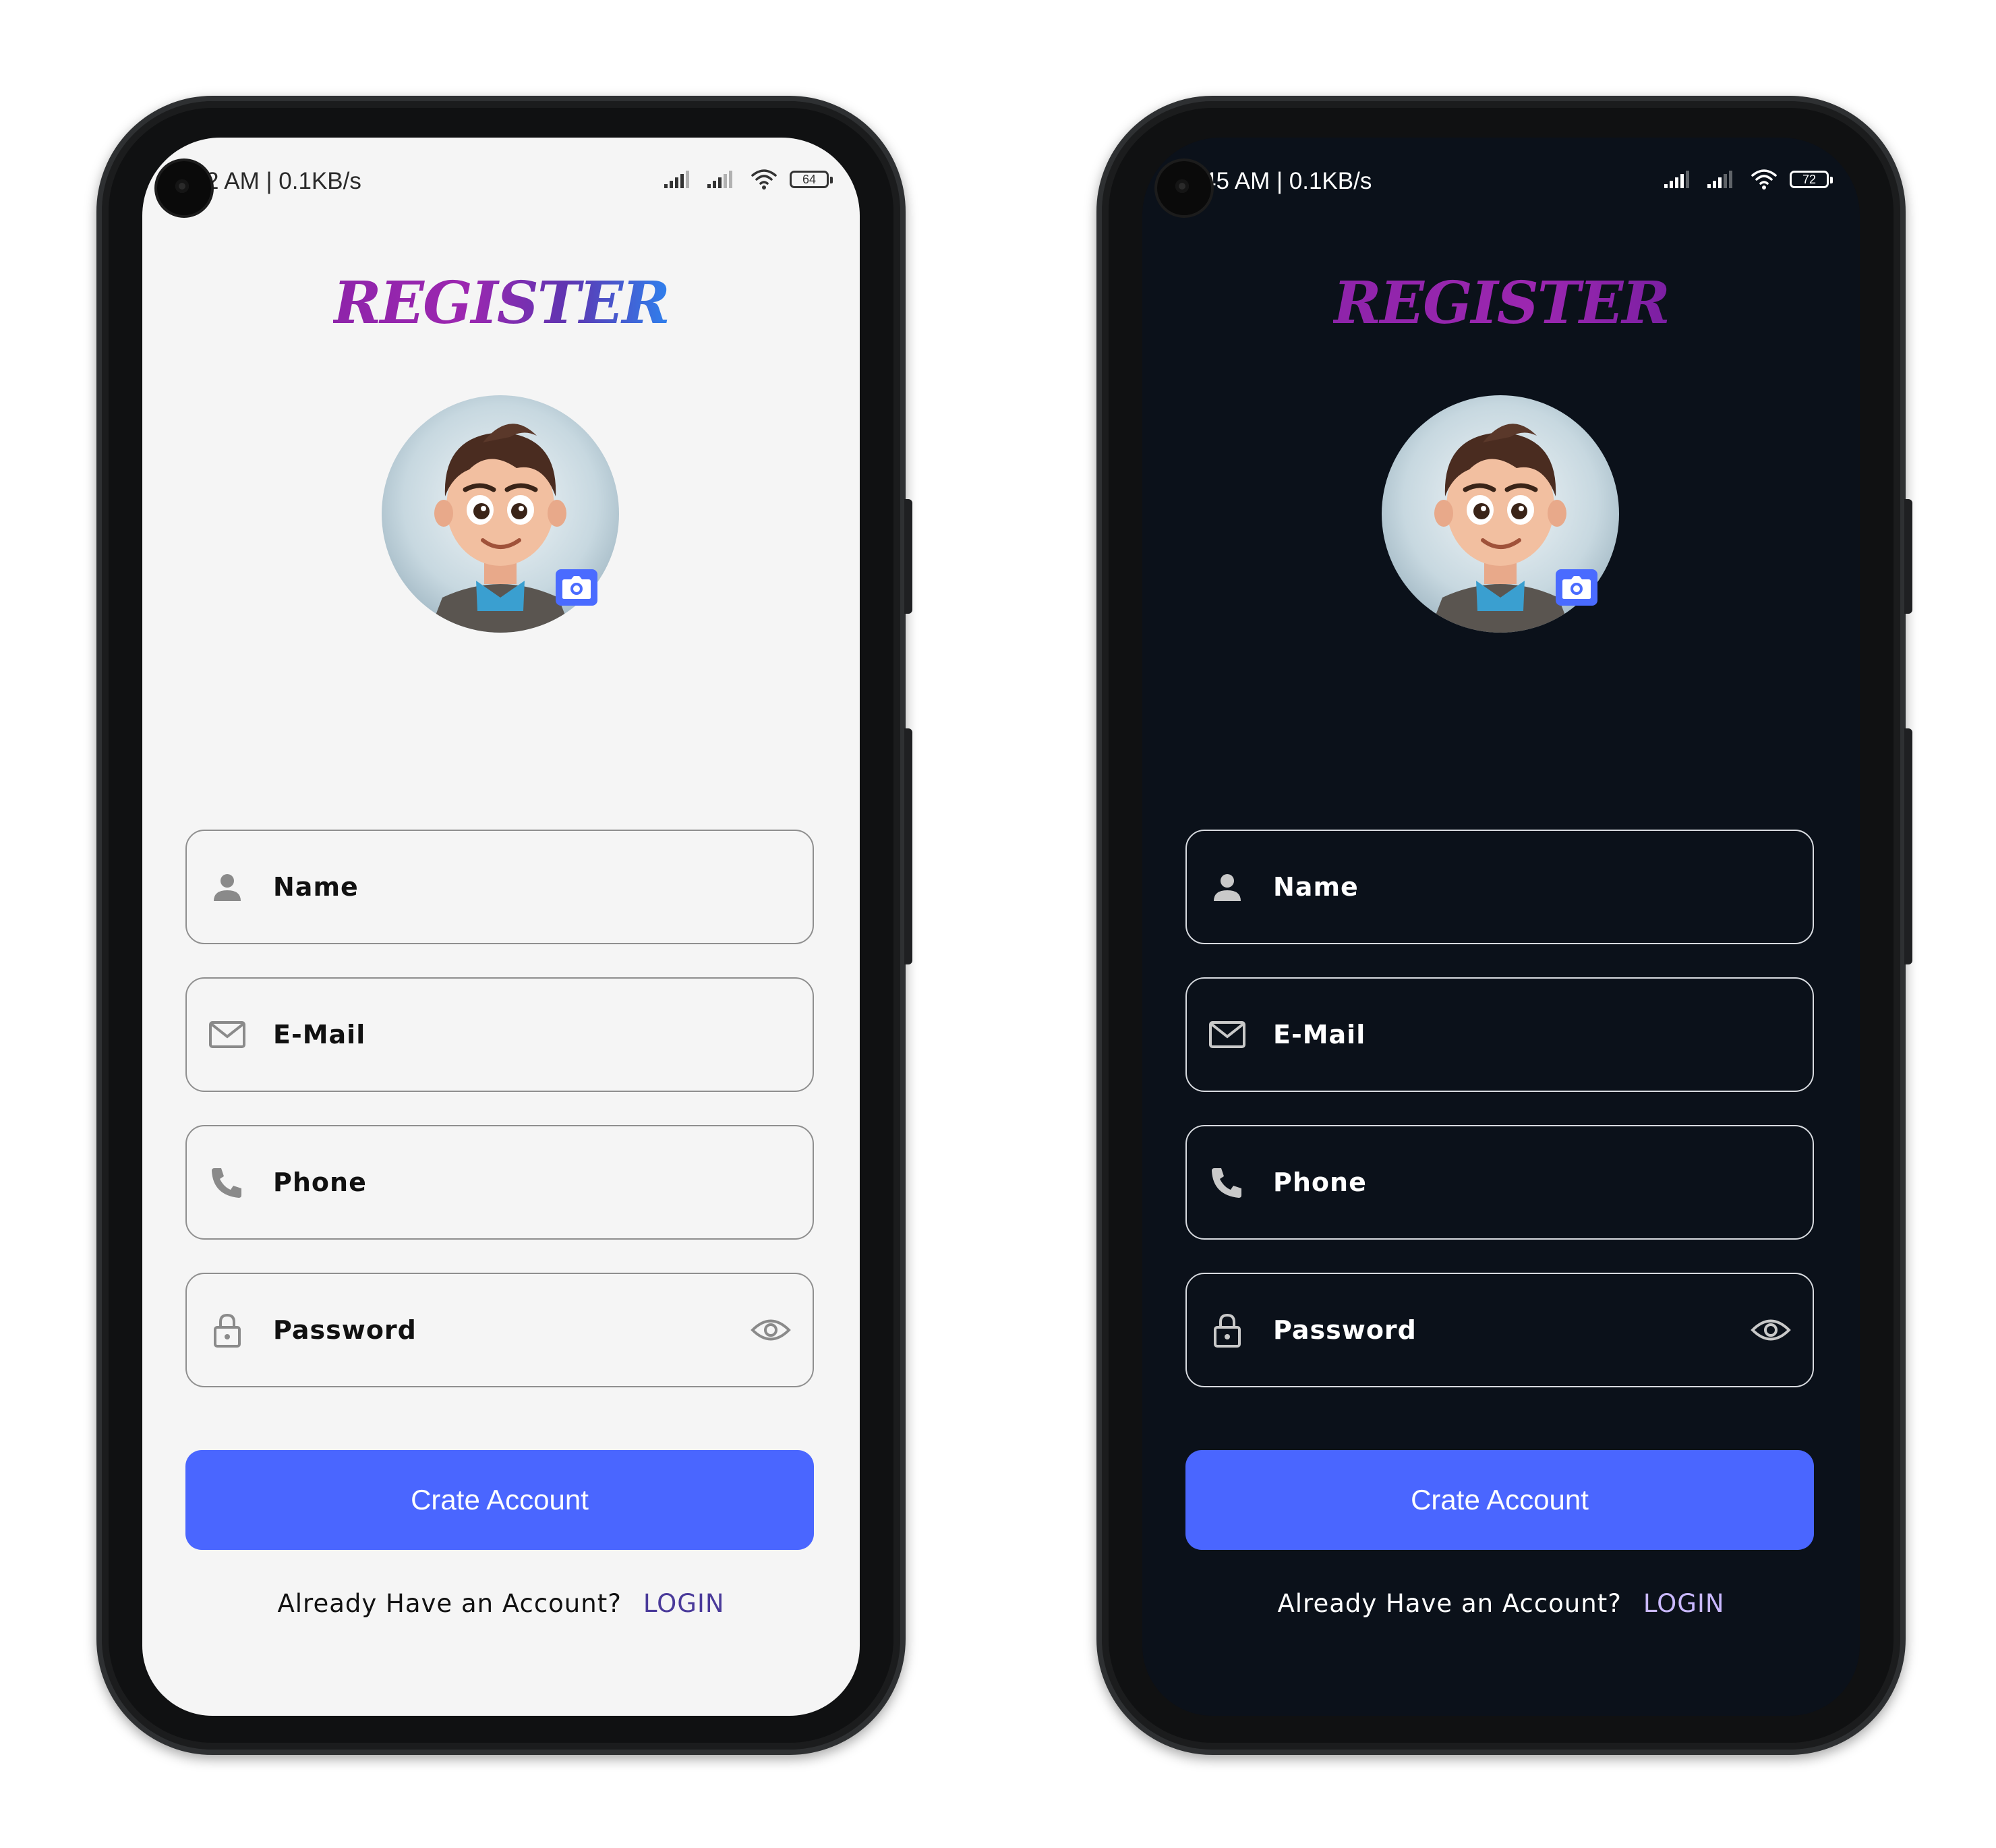 Image resolution: width=1996 pixels, height=1848 pixels. Describe the element at coordinates (748, 180) in the screenshot. I see `status-icons: 64` at that location.